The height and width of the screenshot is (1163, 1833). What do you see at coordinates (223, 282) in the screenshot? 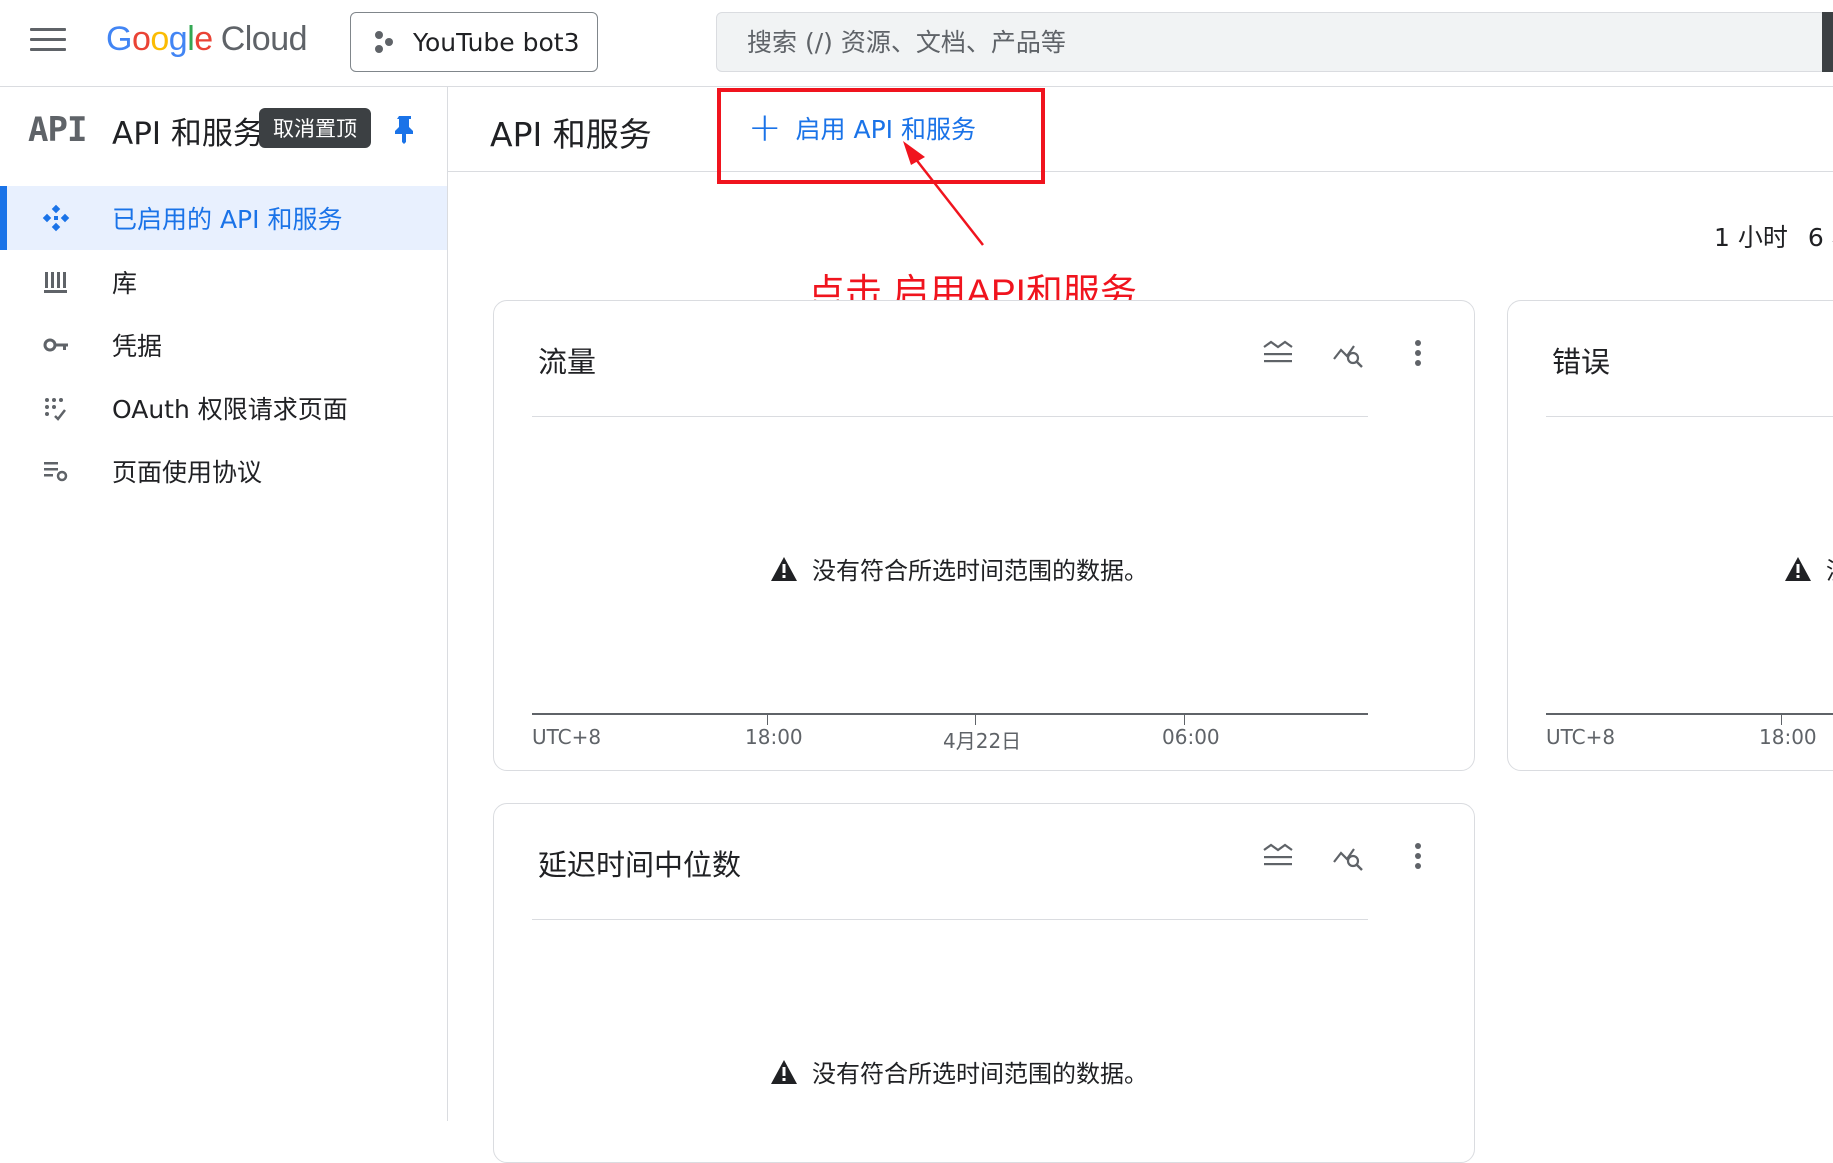
I see `sidebar-item-library: 库` at bounding box center [223, 282].